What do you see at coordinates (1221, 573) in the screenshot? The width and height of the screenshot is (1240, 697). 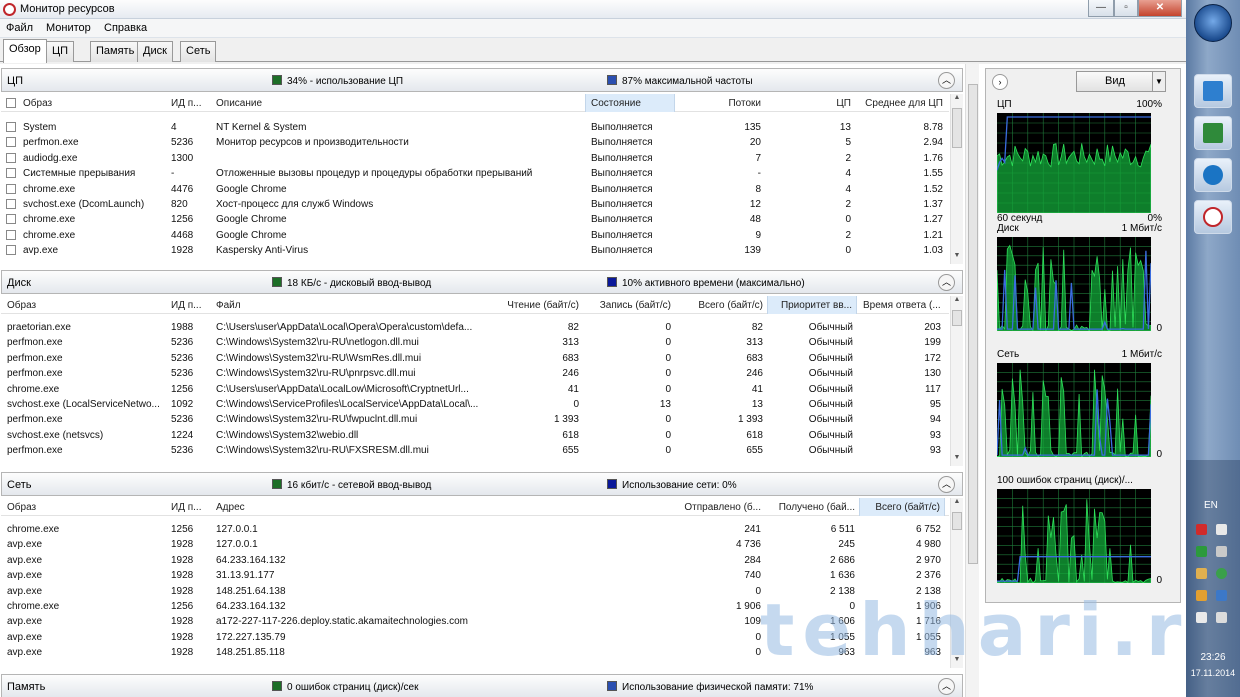 I see `shield-icon` at bounding box center [1221, 573].